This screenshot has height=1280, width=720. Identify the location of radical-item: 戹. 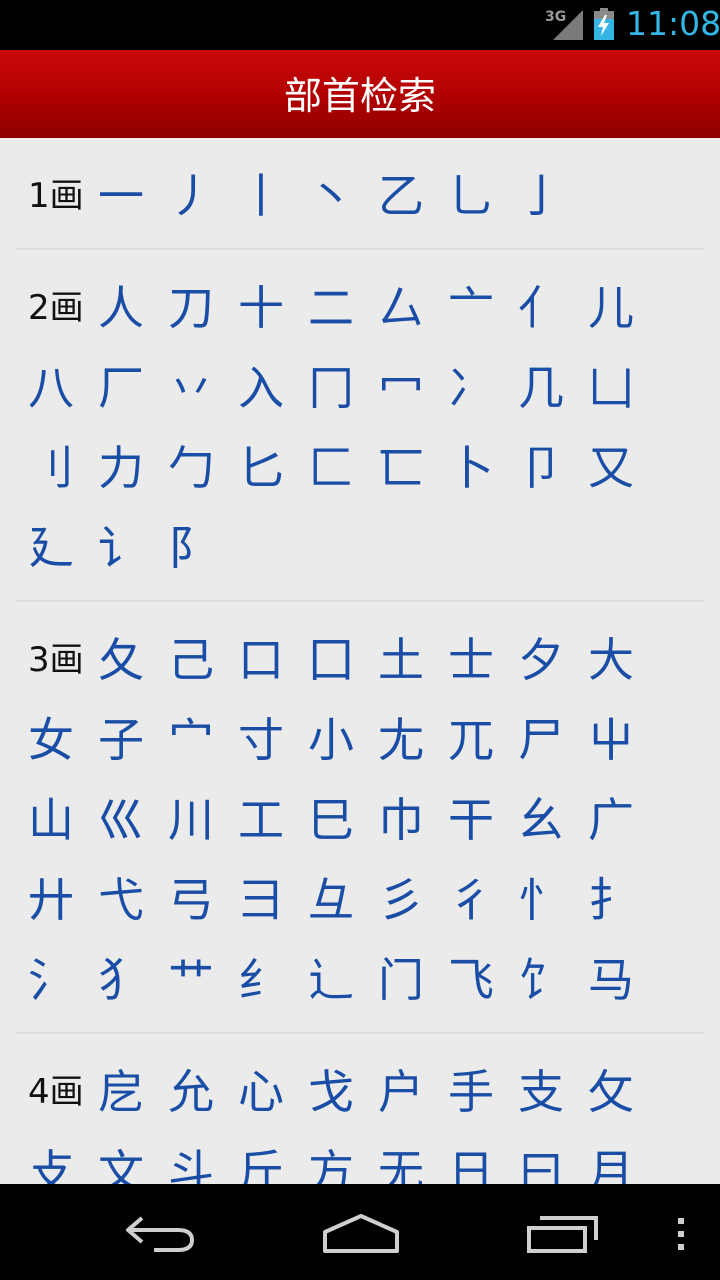
(121, 1092).